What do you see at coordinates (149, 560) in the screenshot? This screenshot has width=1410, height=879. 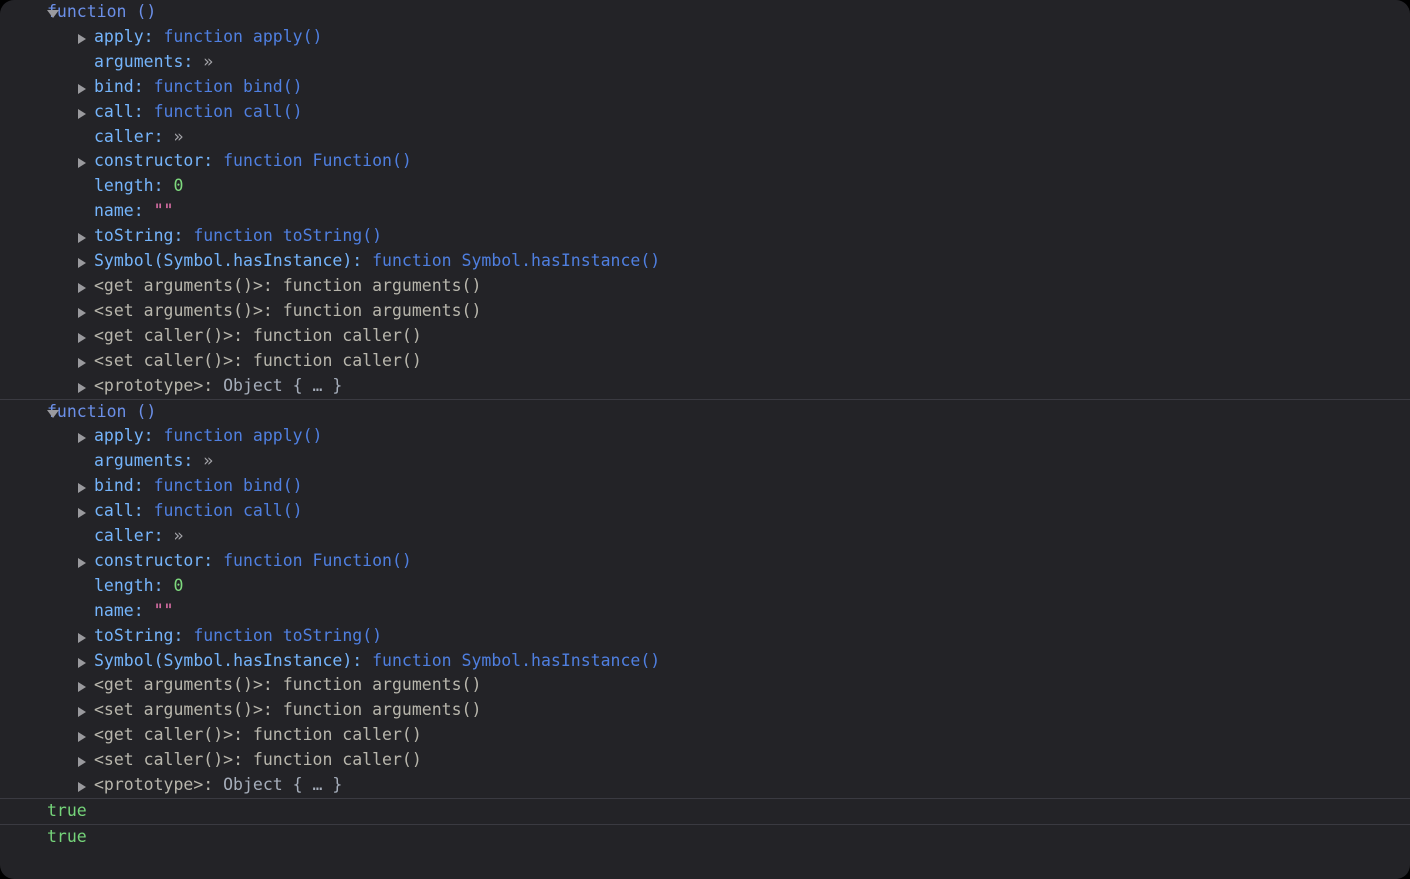 I see `property-name: constructor` at bounding box center [149, 560].